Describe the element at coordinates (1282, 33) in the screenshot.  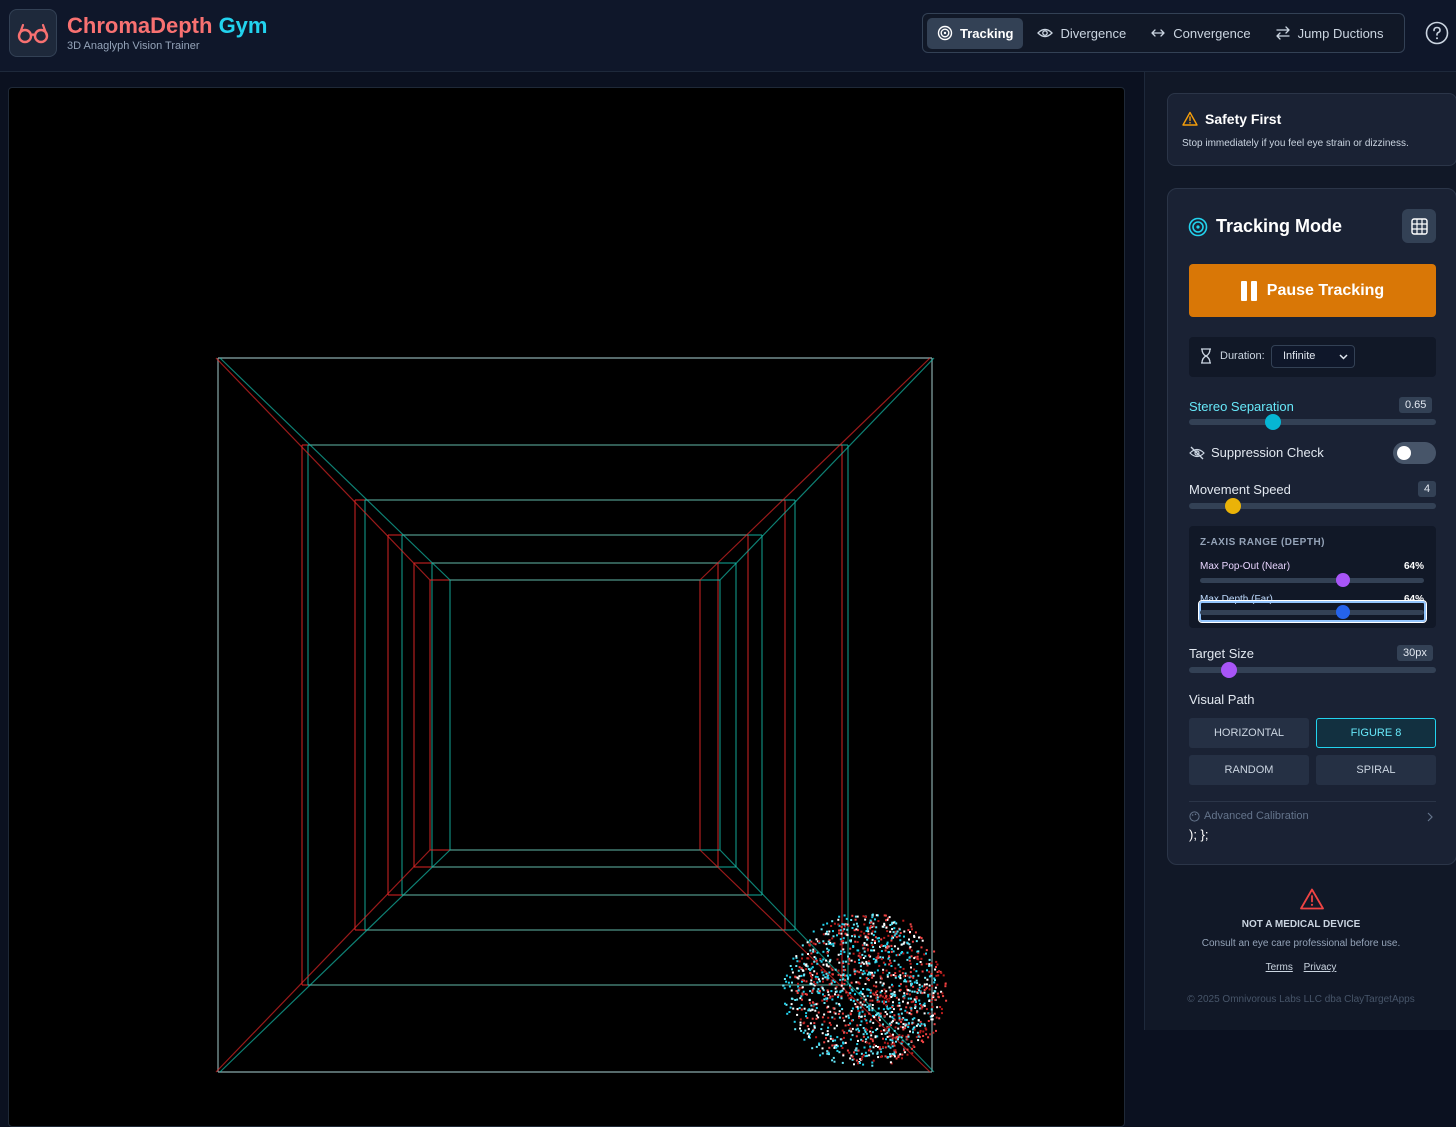
I see `swap-icon` at that location.